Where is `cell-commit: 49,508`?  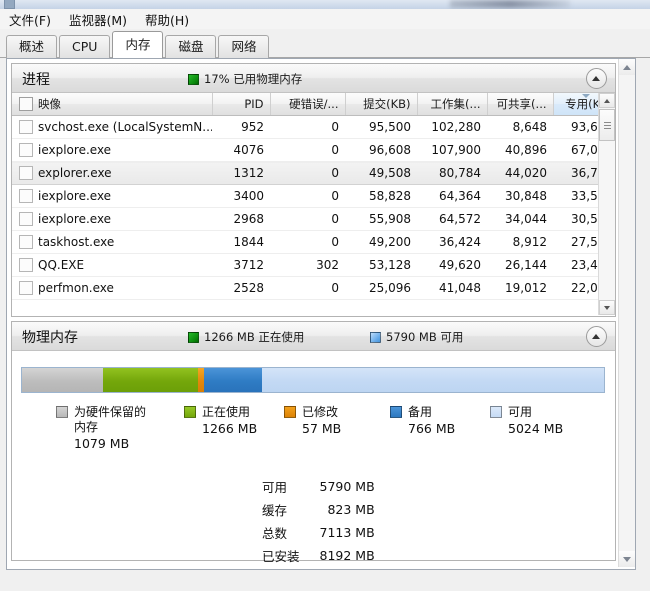 cell-commit: 49,508 is located at coordinates (381, 173).